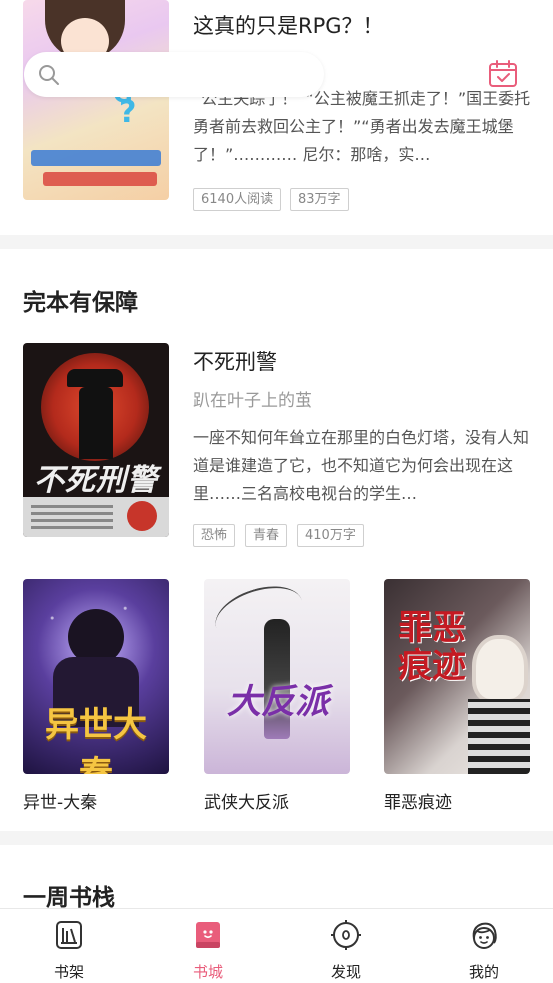  Describe the element at coordinates (266, 535) in the screenshot. I see `tag-category: 青春` at that location.